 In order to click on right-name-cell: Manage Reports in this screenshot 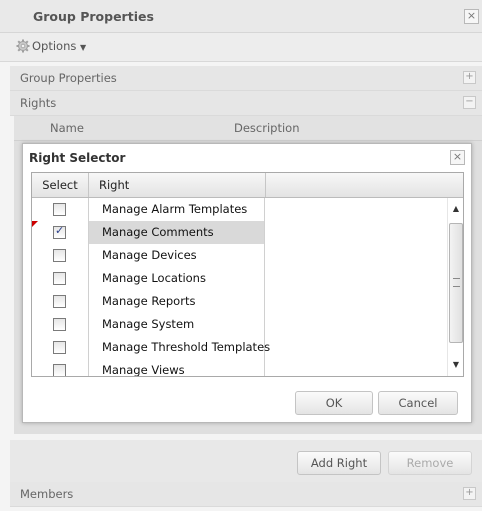, I will do `click(177, 301)`.